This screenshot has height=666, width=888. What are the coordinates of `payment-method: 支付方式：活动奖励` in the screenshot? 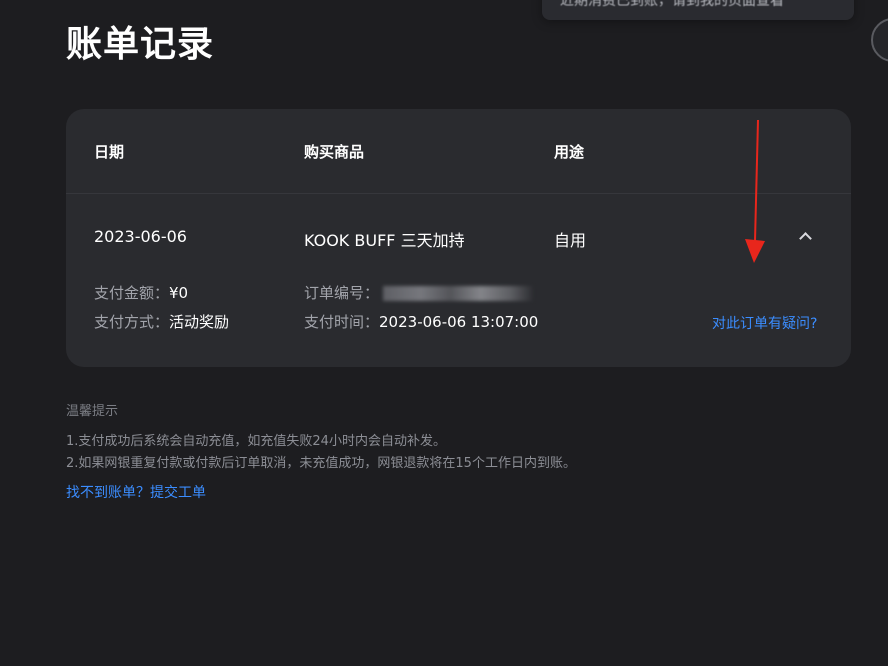 It's located at (161, 321).